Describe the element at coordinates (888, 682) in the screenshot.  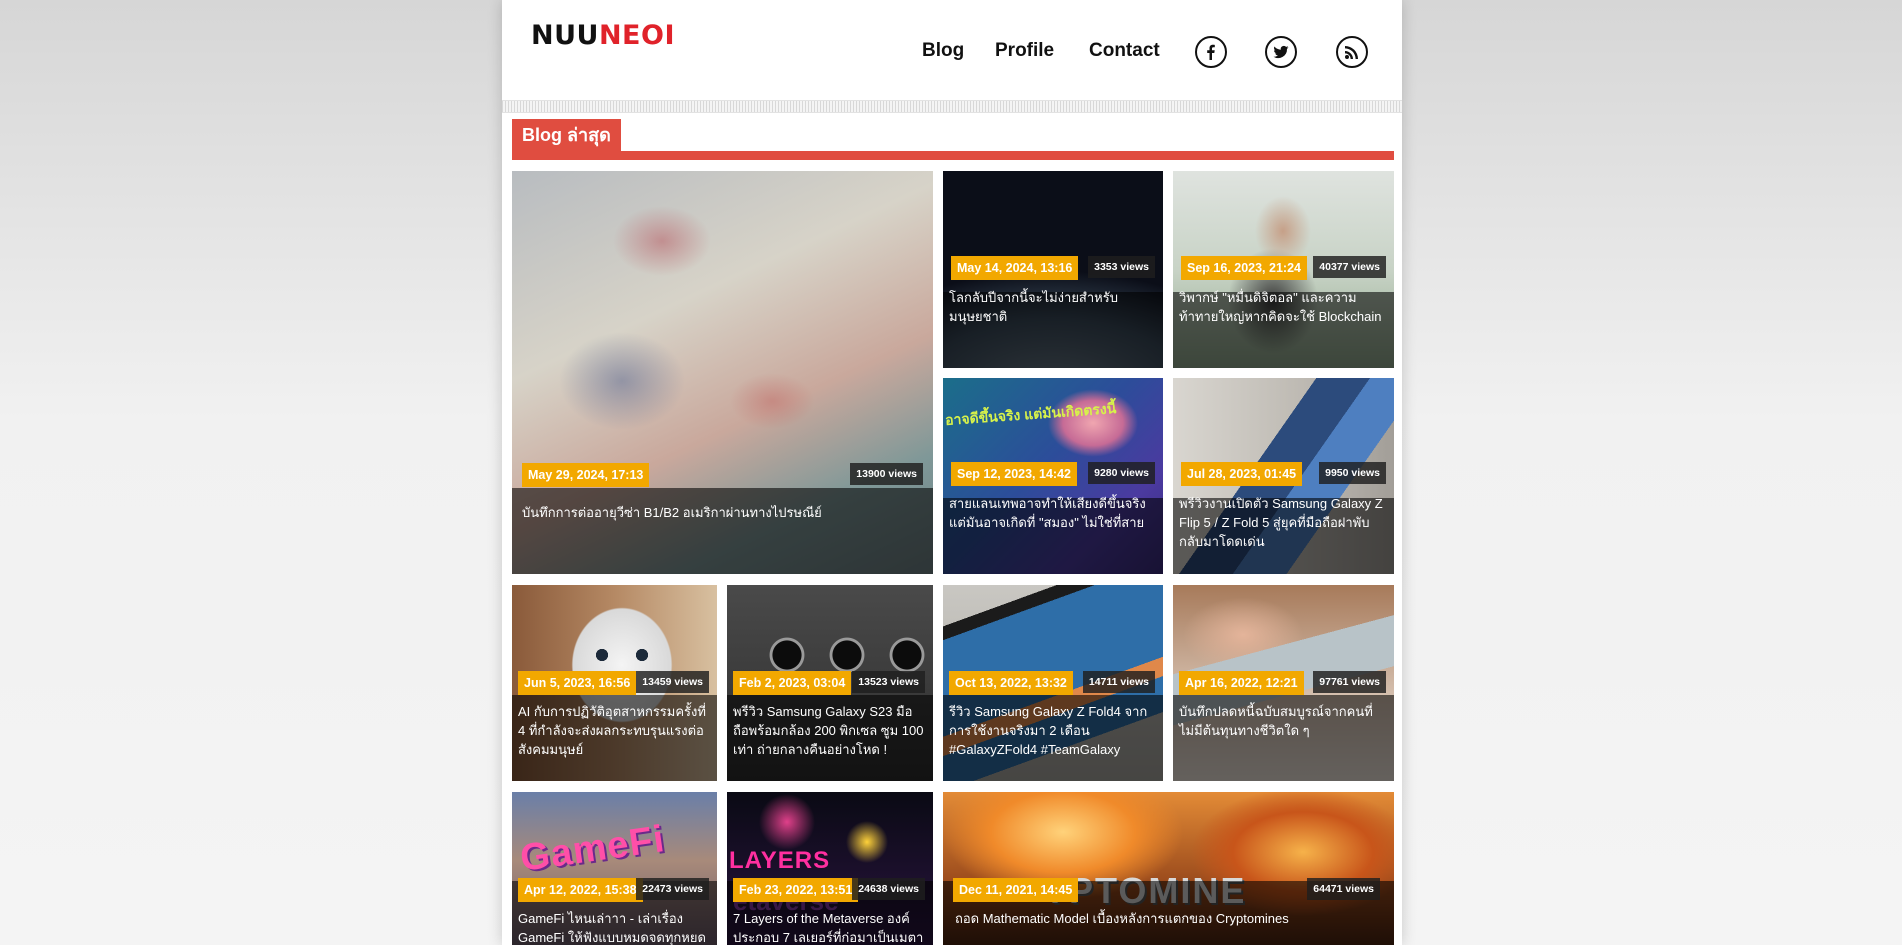
I see `post-views: 13523 views` at that location.